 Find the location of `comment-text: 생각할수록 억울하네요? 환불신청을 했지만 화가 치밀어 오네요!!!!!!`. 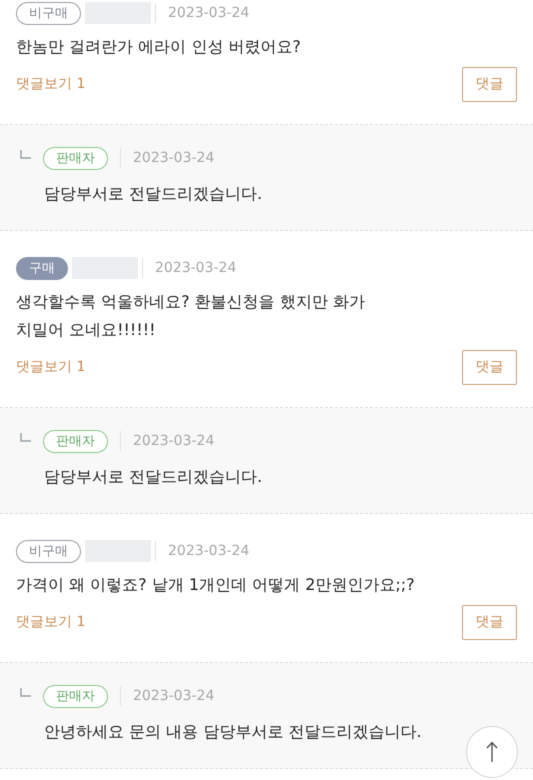

comment-text: 생각할수록 억울하네요? 환불신청을 했지만 화가 치밀어 오네요!!!!!! is located at coordinates (191, 316).